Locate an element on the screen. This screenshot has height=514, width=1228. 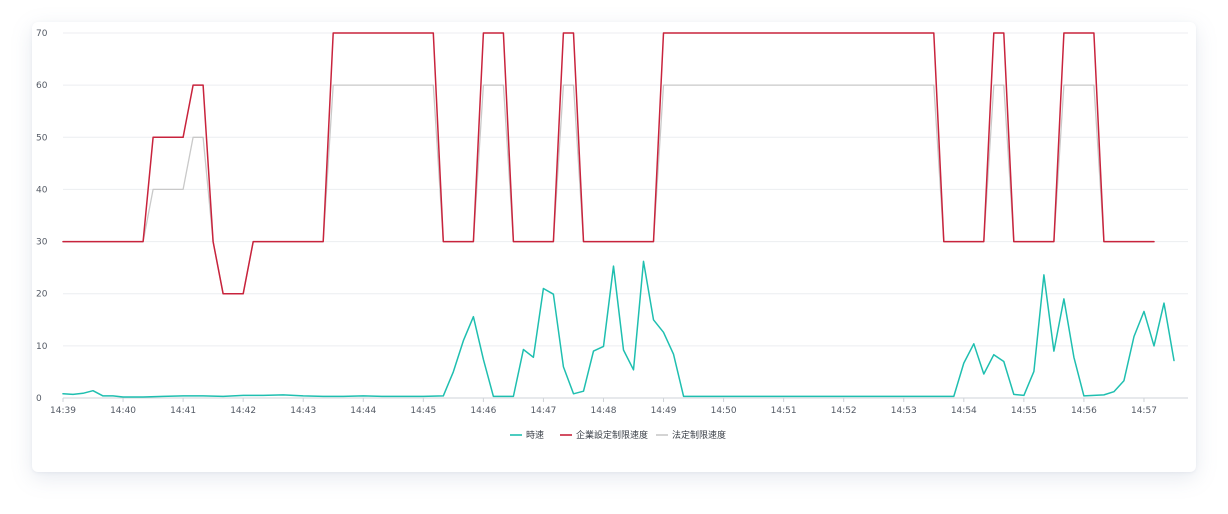
x-tick-label: 14:57 is located at coordinates (1144, 411).